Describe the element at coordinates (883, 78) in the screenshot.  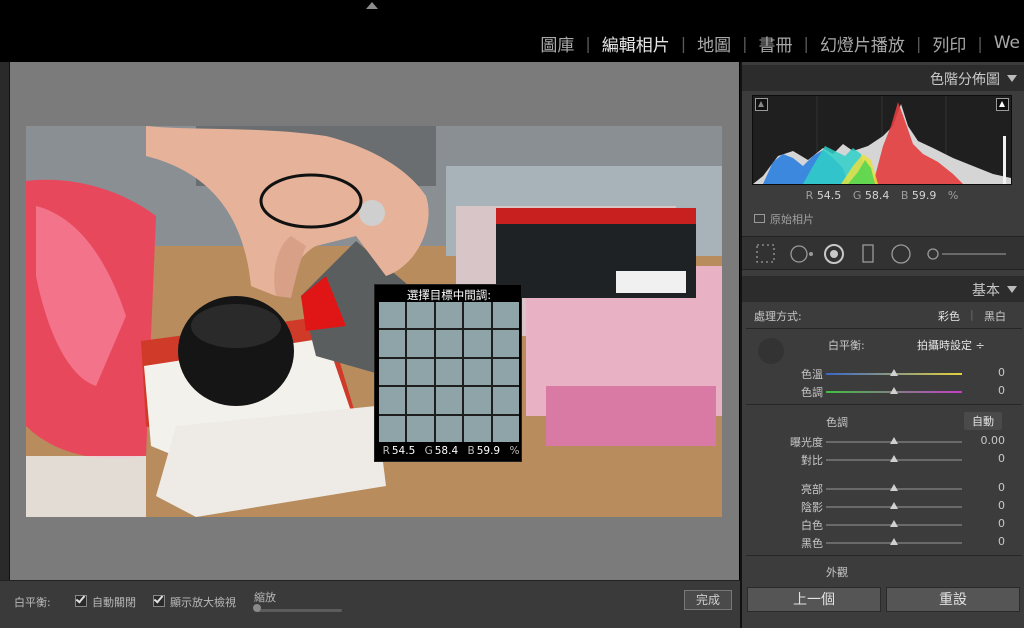
I see `histogram-header: 色階分佈圖` at that location.